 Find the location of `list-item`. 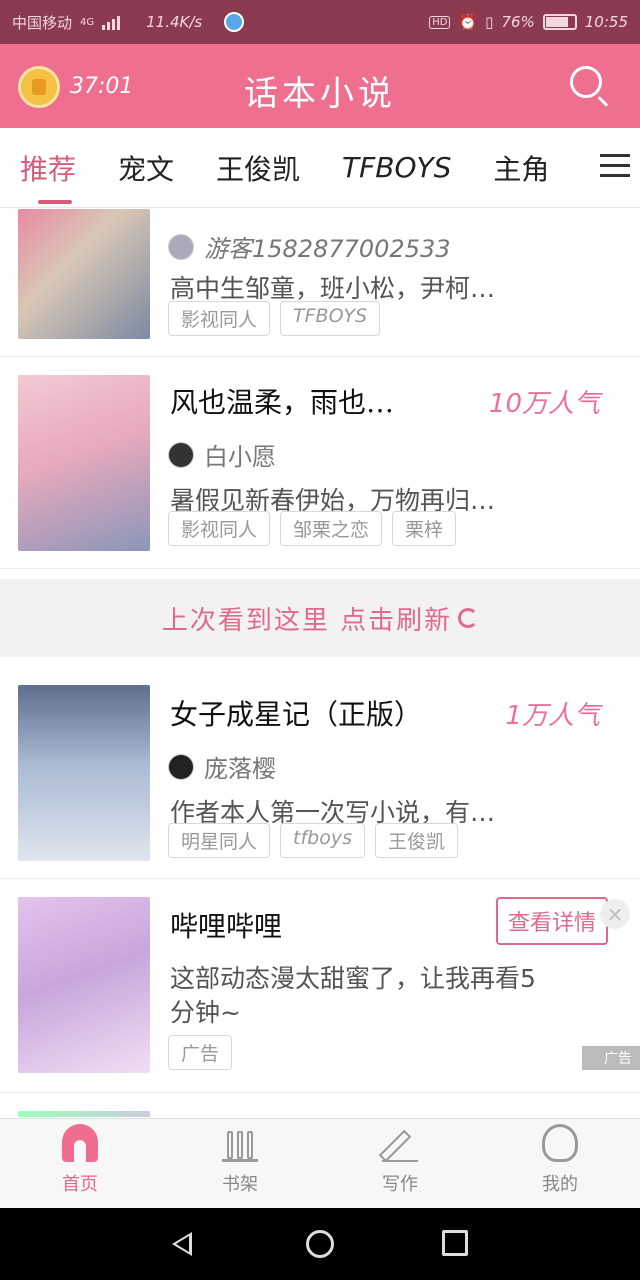

list-item is located at coordinates (320, 1105).